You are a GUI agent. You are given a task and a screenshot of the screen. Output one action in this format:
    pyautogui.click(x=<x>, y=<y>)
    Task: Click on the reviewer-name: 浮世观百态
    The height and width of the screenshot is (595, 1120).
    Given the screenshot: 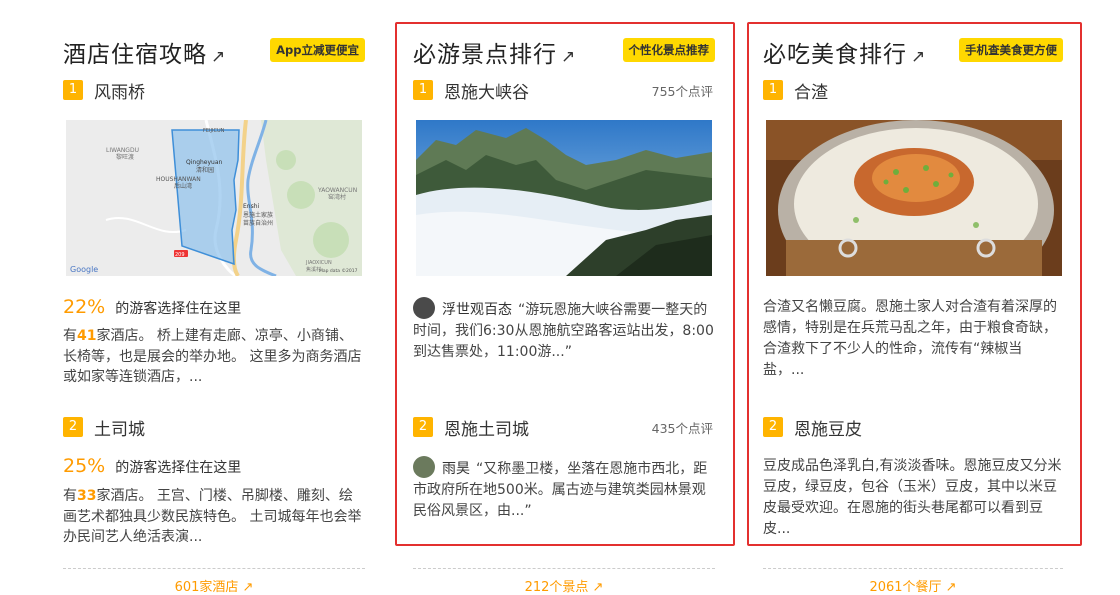 What is the action you would take?
    pyautogui.click(x=477, y=310)
    